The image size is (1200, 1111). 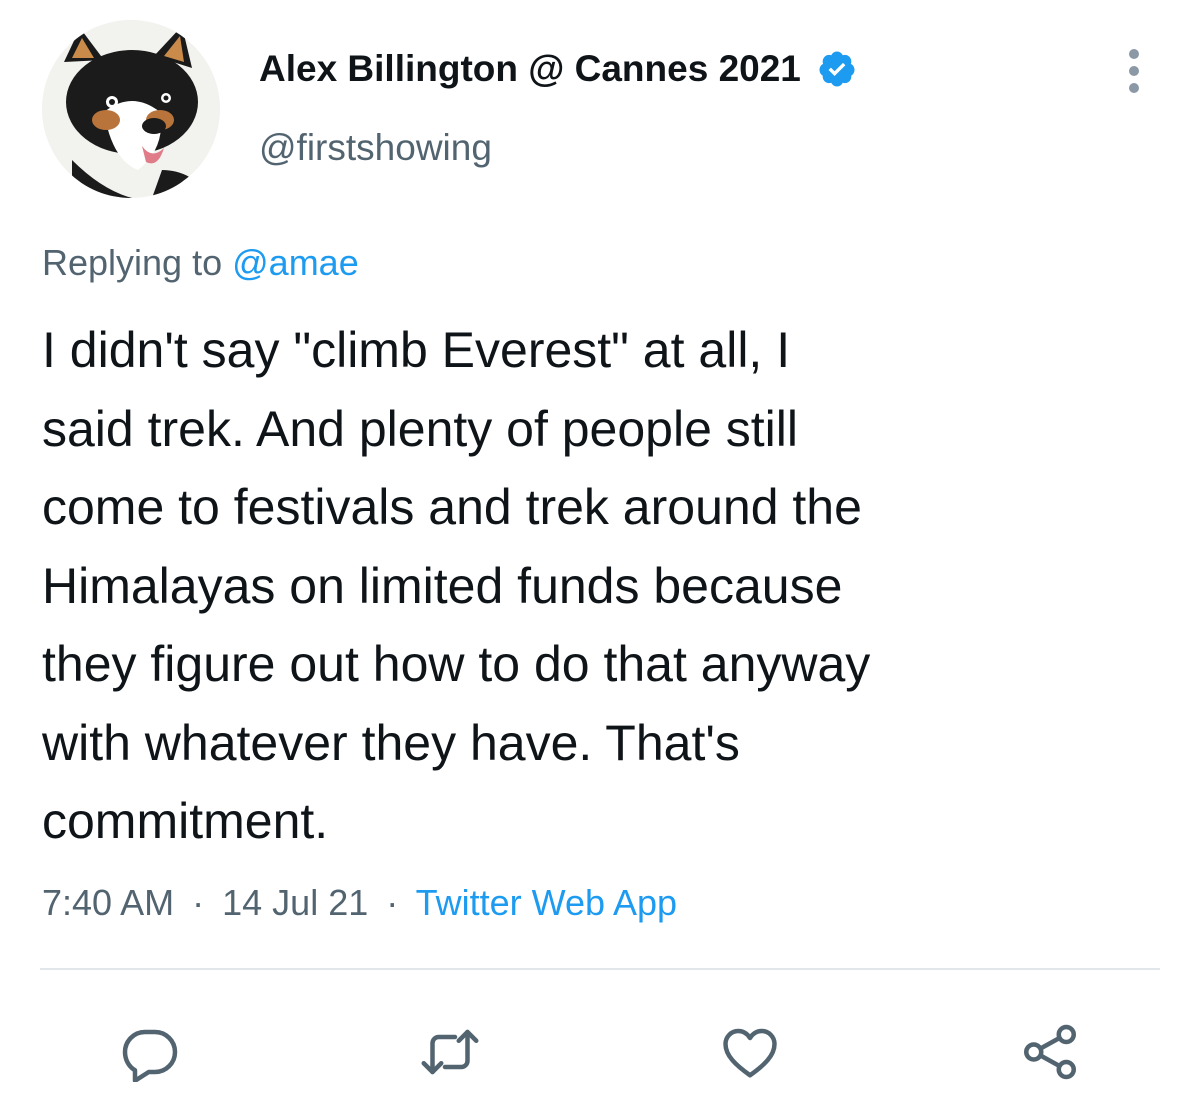 I want to click on tweet-text-line: I didn't say "climb Everest" at all, I, so click(x=416, y=350).